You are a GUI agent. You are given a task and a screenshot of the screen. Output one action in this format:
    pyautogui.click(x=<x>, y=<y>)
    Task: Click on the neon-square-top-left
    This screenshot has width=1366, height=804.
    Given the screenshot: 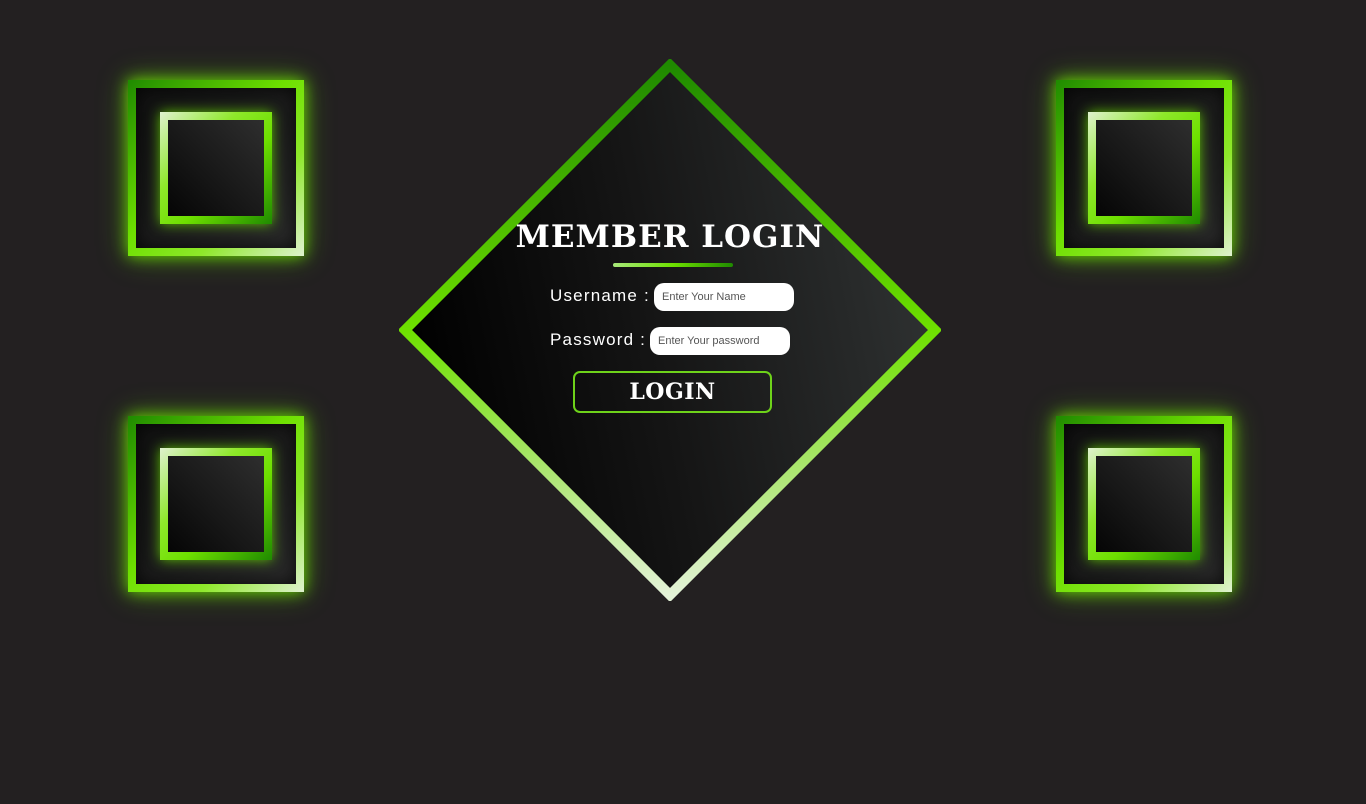 What is the action you would take?
    pyautogui.click(x=216, y=168)
    